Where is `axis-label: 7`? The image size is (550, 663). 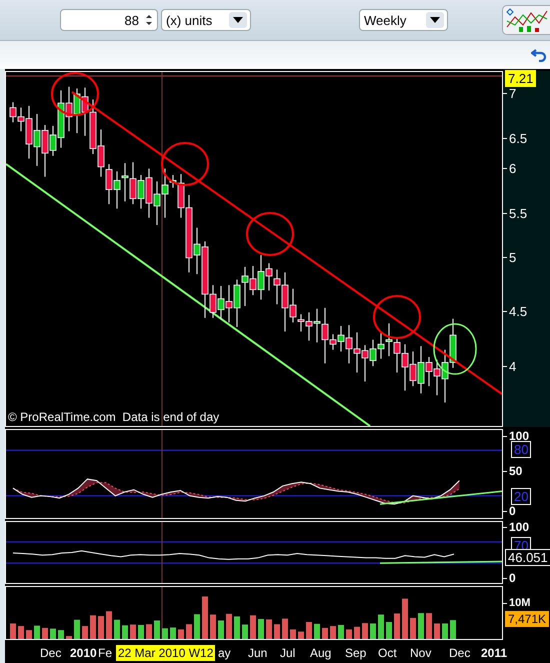 axis-label: 7 is located at coordinates (509, 93).